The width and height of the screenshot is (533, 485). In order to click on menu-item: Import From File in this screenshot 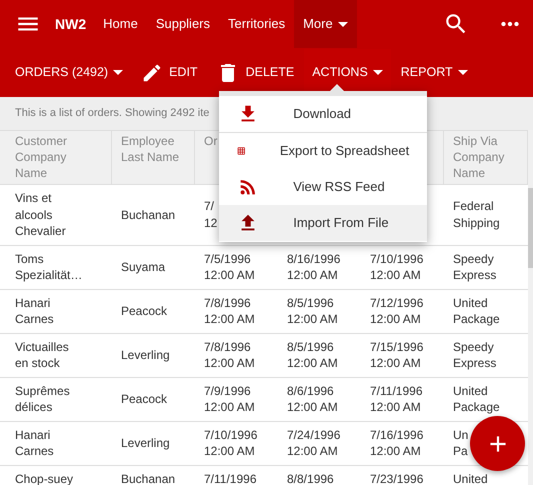, I will do `click(323, 222)`.